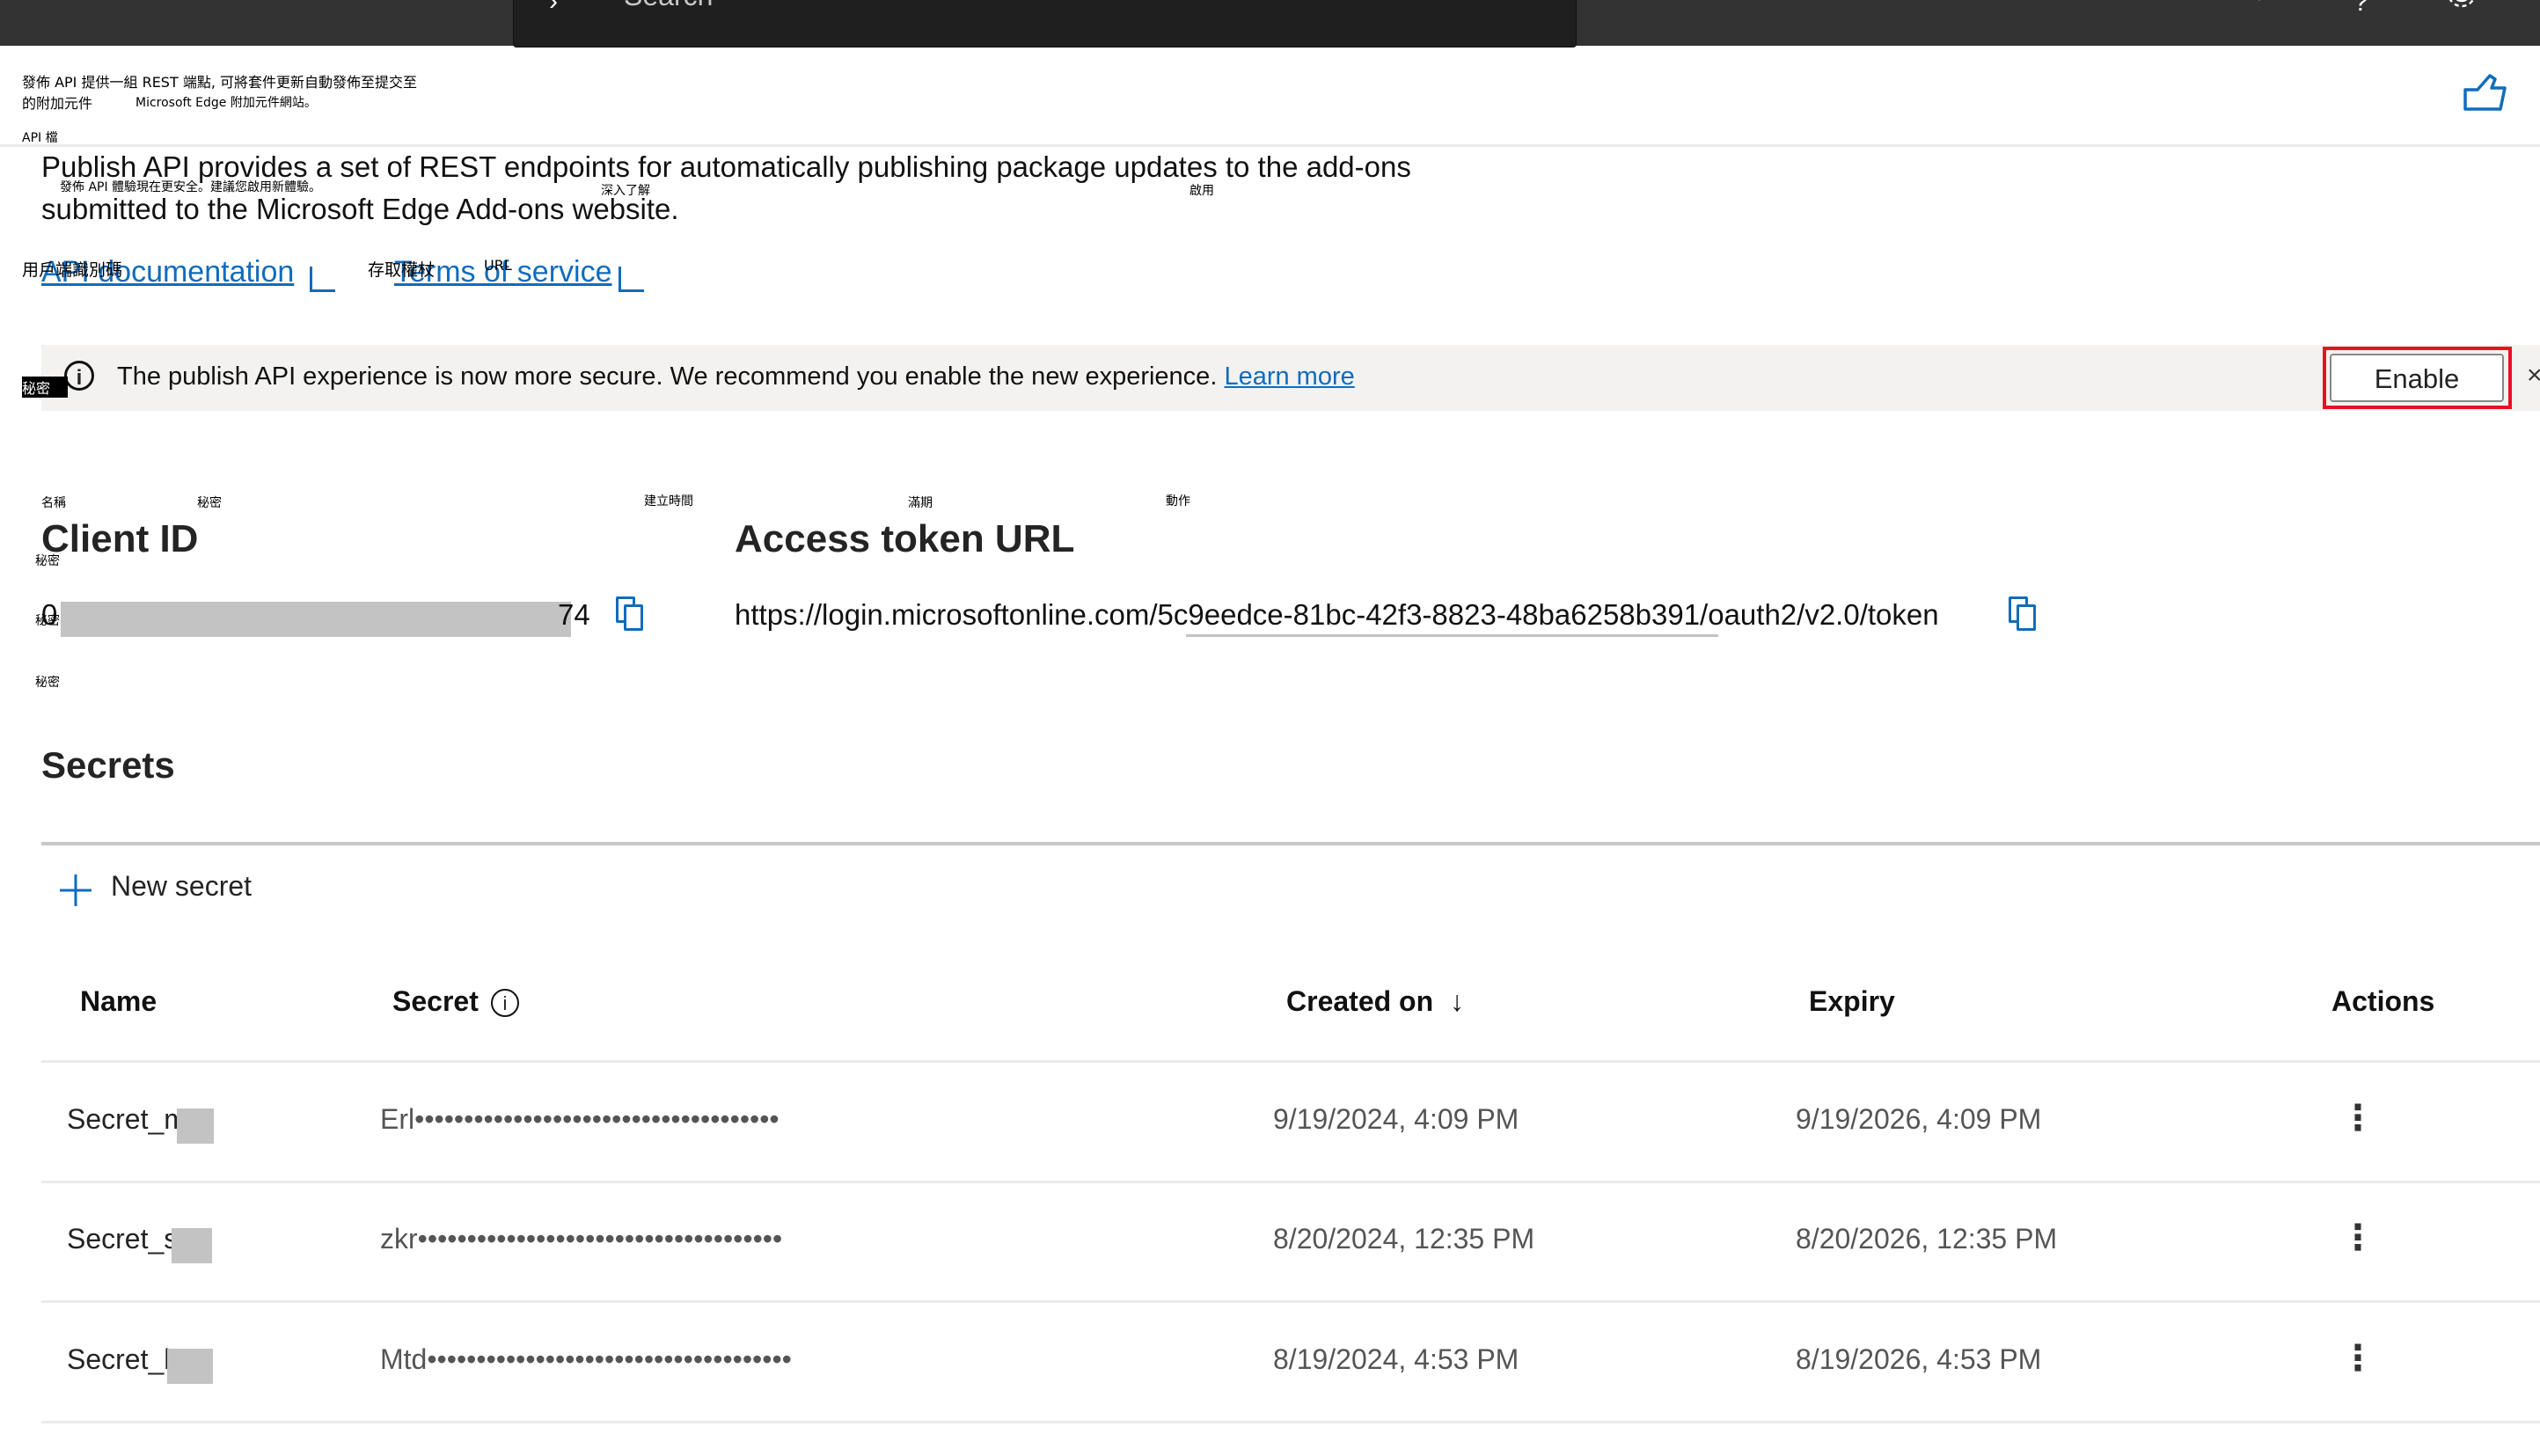 This screenshot has height=1456, width=2540. What do you see at coordinates (1359, 1001) in the screenshot?
I see `column-created-on: Created on` at bounding box center [1359, 1001].